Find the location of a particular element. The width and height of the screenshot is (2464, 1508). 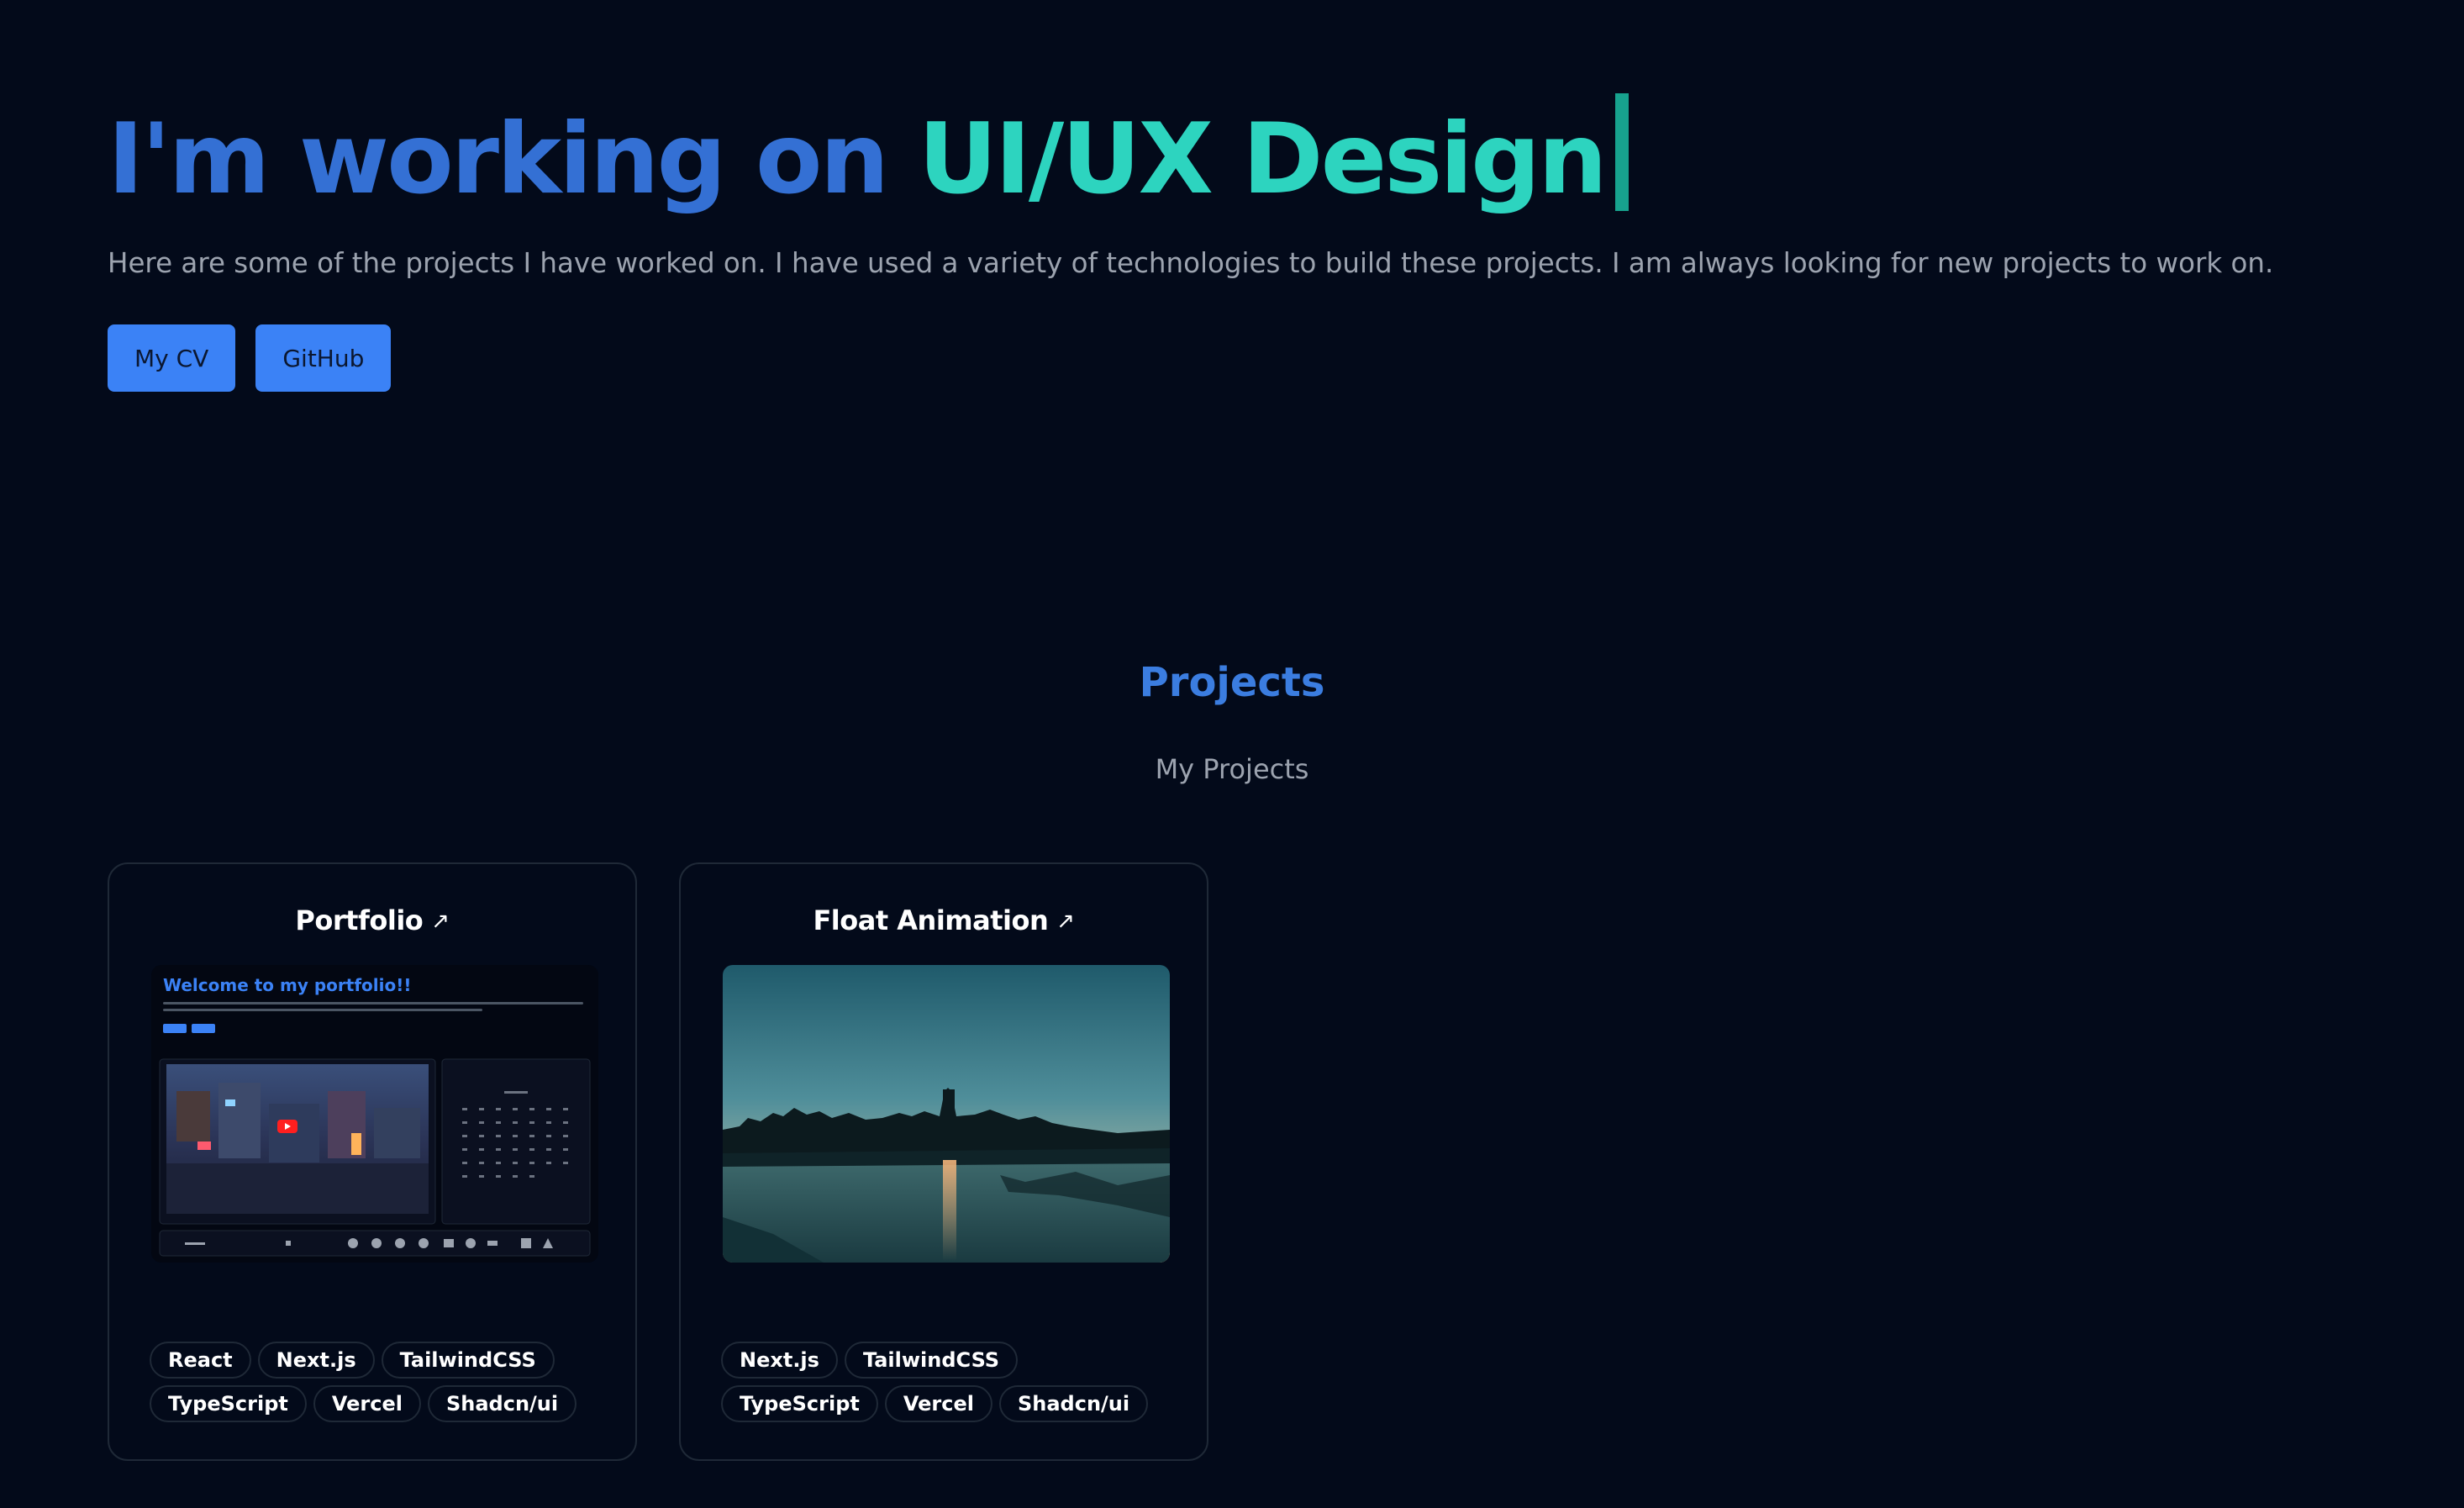

typing-cursor is located at coordinates (1621, 152).